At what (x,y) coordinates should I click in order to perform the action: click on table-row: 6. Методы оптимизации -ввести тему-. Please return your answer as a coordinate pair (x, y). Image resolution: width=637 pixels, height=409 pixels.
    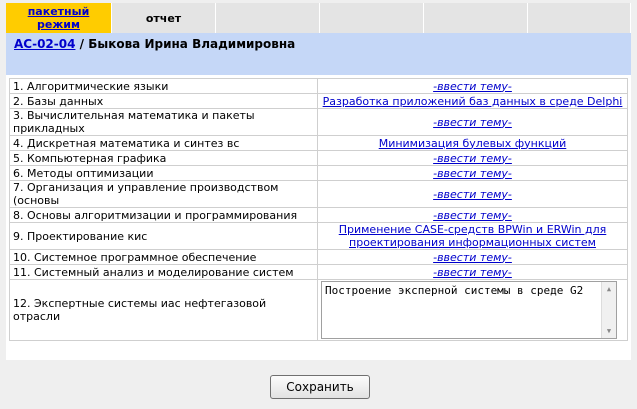
    Looking at the image, I should click on (318, 173).